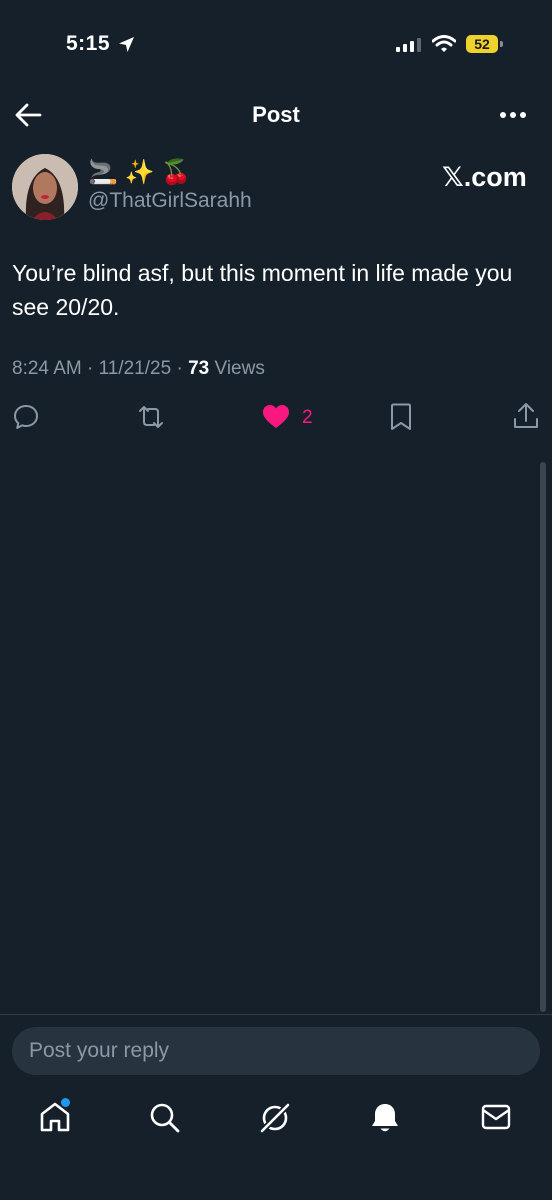 The height and width of the screenshot is (1200, 552). What do you see at coordinates (401, 417) in the screenshot?
I see `bookmark-icon` at bounding box center [401, 417].